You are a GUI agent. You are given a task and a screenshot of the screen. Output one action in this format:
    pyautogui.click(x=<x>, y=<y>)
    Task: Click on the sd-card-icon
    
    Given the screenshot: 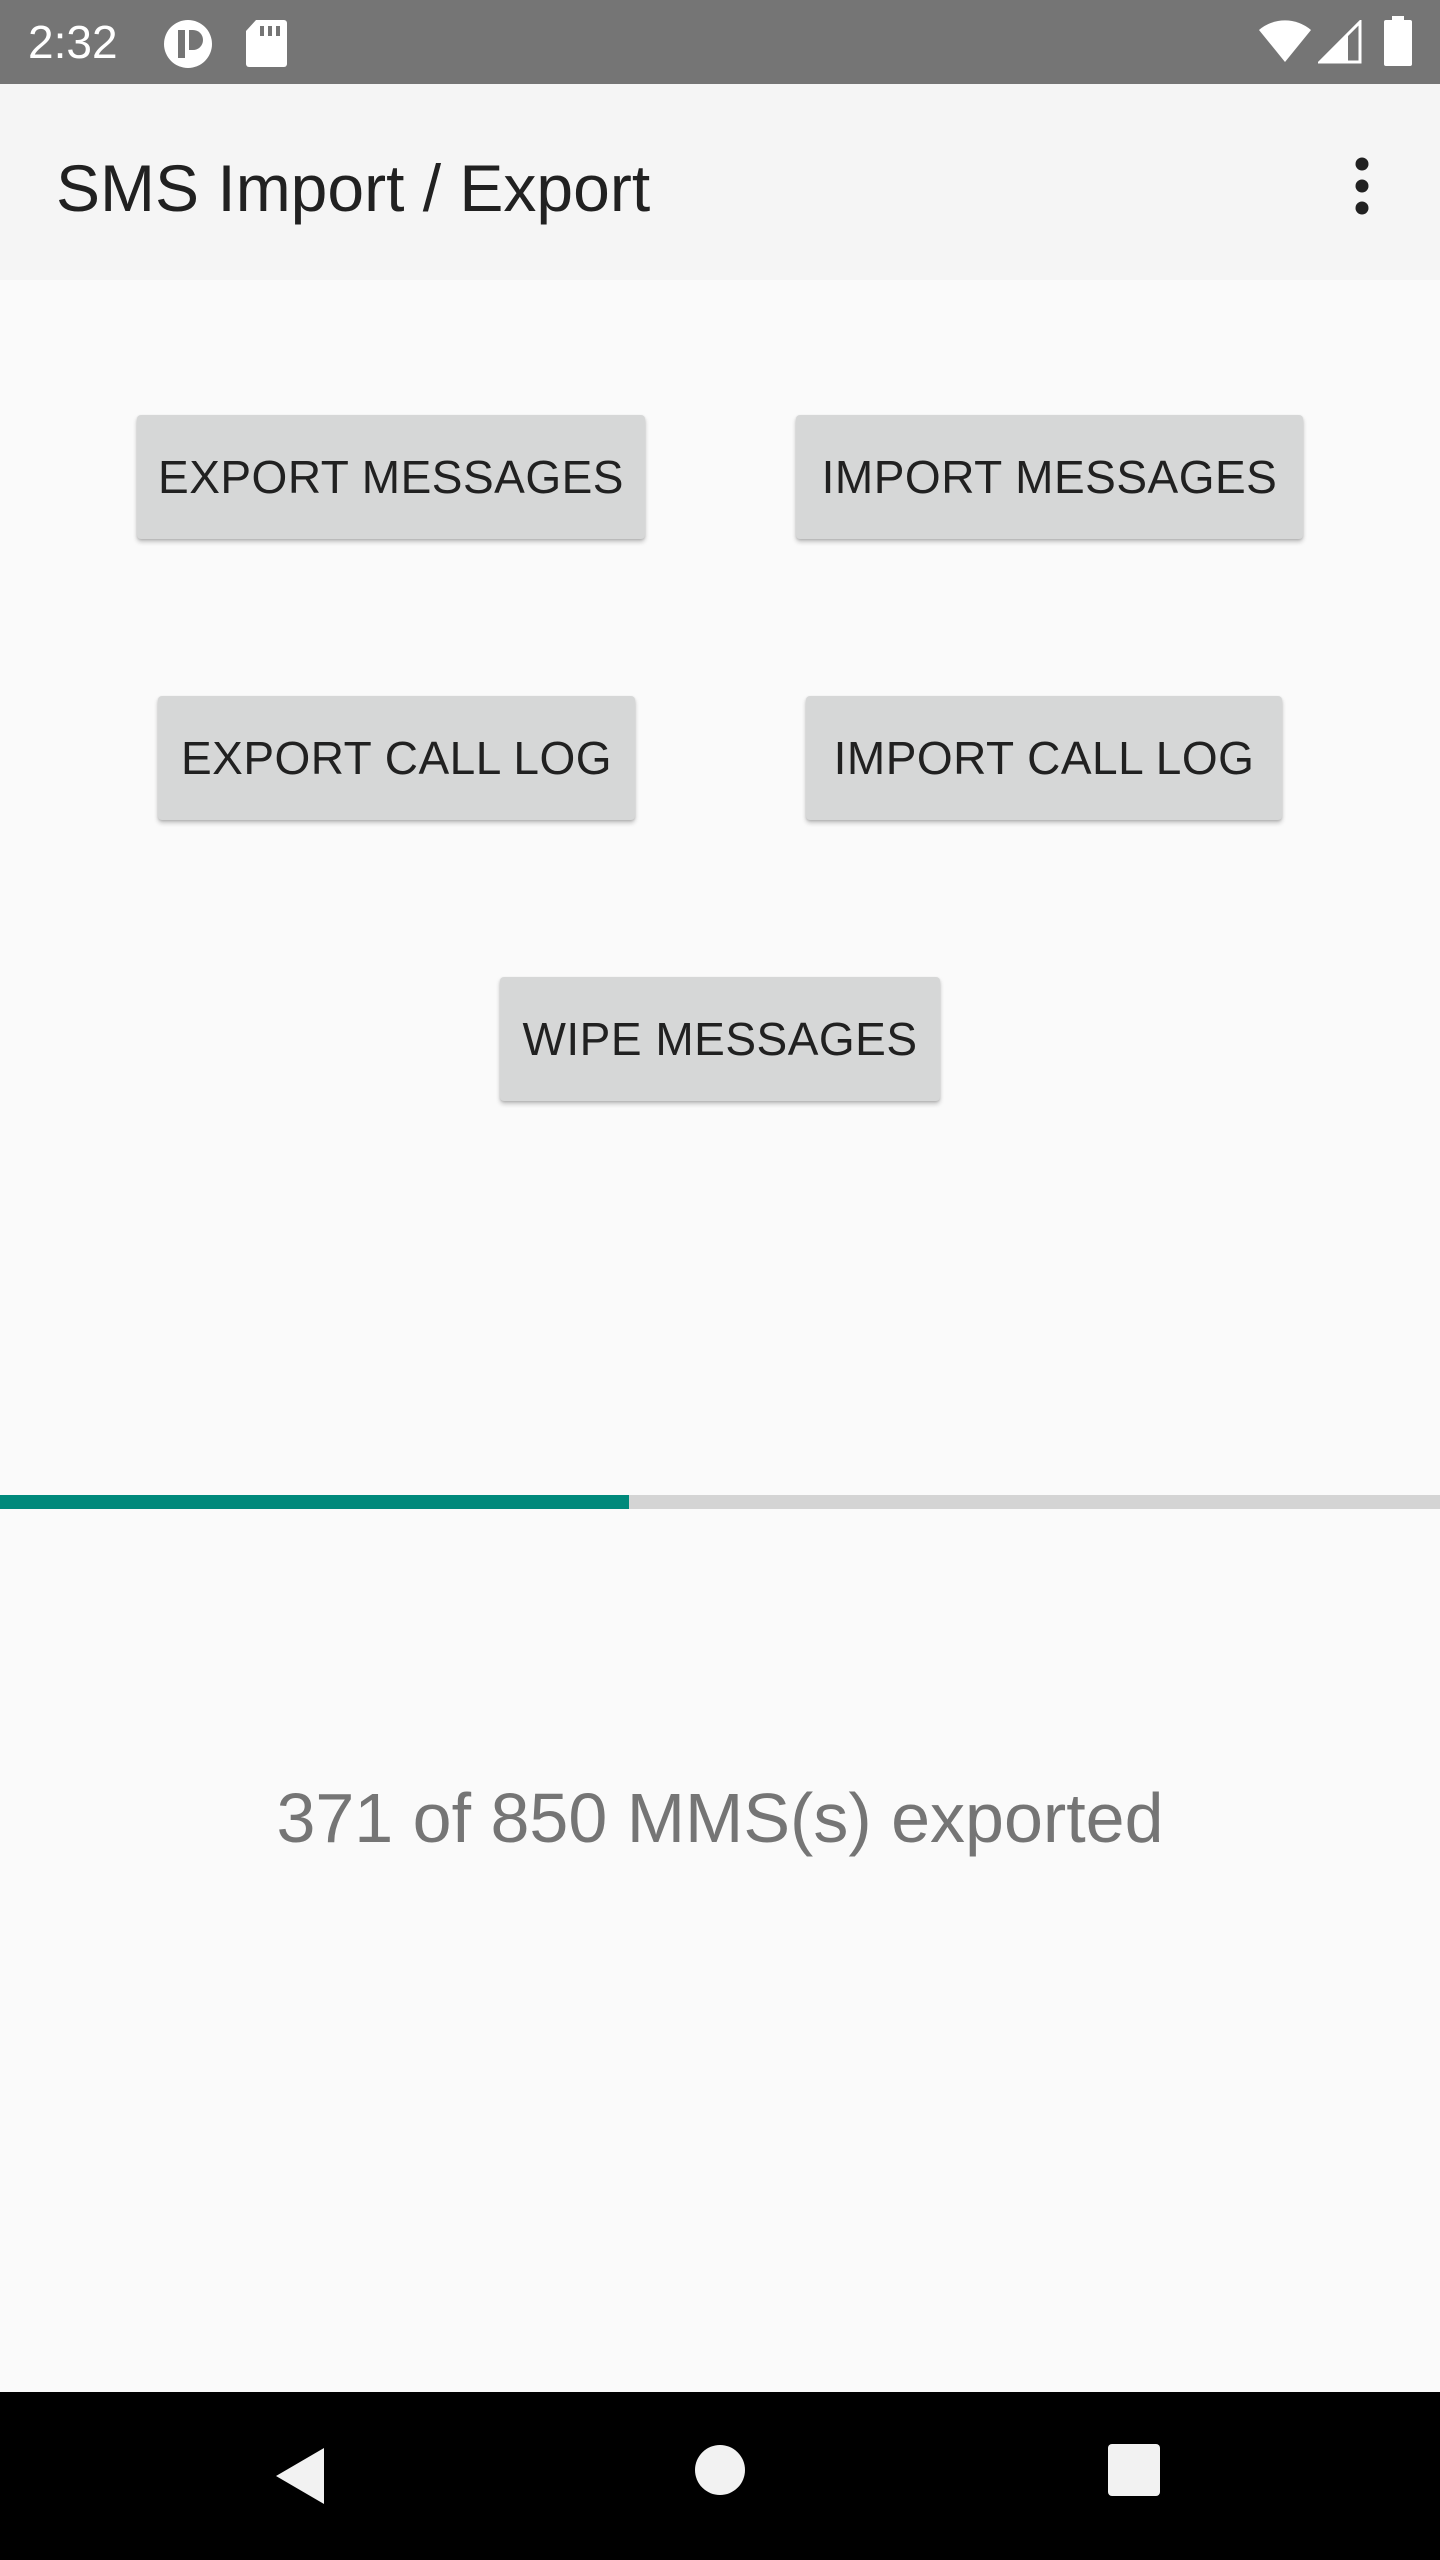 What is the action you would take?
    pyautogui.click(x=266, y=43)
    